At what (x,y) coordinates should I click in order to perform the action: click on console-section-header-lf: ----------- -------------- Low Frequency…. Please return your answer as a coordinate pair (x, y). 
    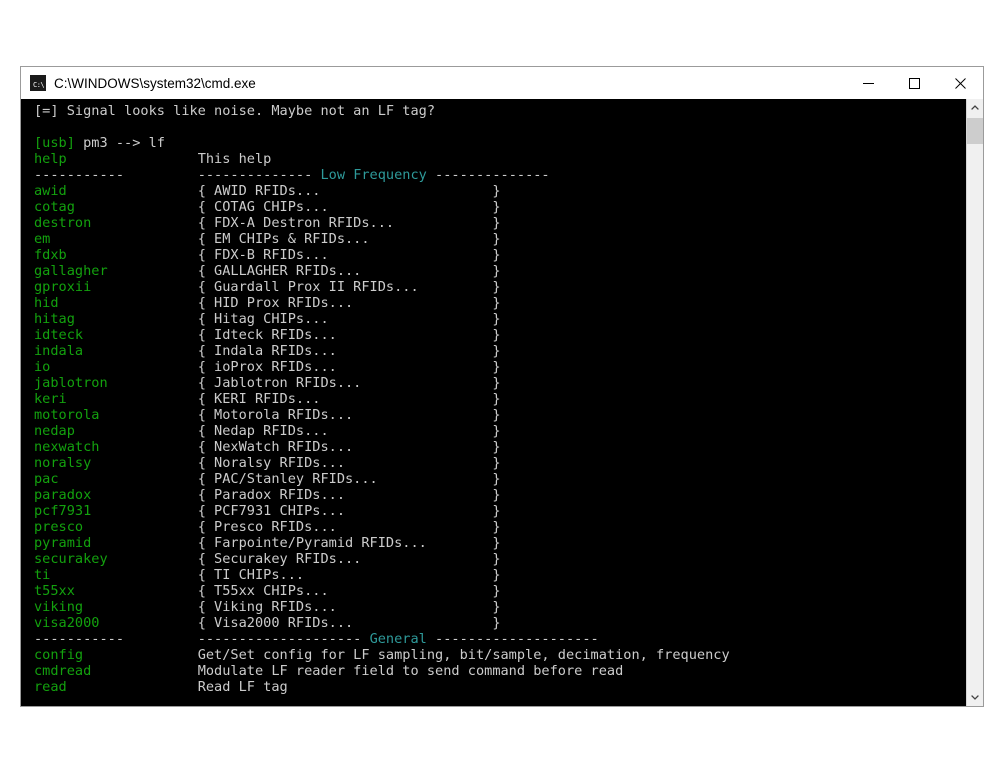
    Looking at the image, I should click on (292, 175).